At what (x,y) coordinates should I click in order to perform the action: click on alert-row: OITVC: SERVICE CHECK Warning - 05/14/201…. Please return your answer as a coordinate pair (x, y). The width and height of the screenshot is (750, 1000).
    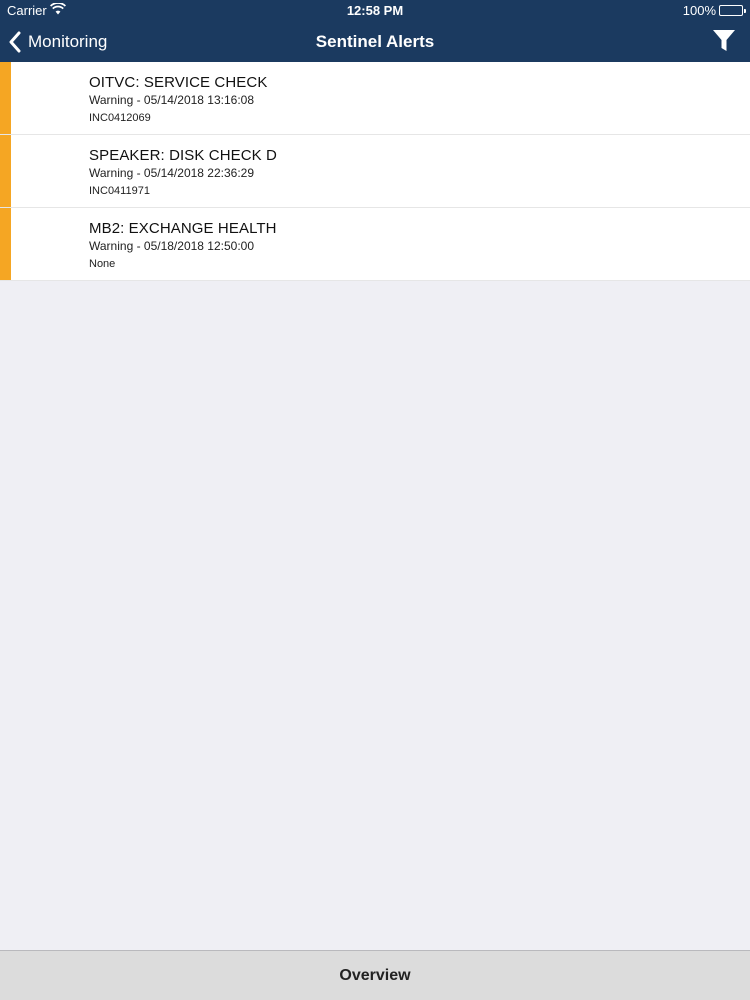
    Looking at the image, I should click on (375, 98).